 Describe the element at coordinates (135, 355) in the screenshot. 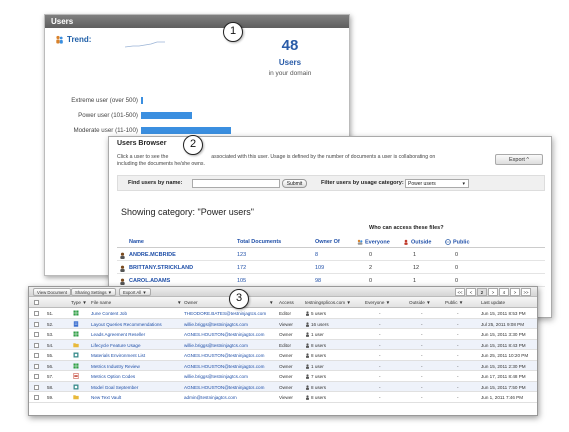

I see `file-name-link: Materials Environment List` at that location.